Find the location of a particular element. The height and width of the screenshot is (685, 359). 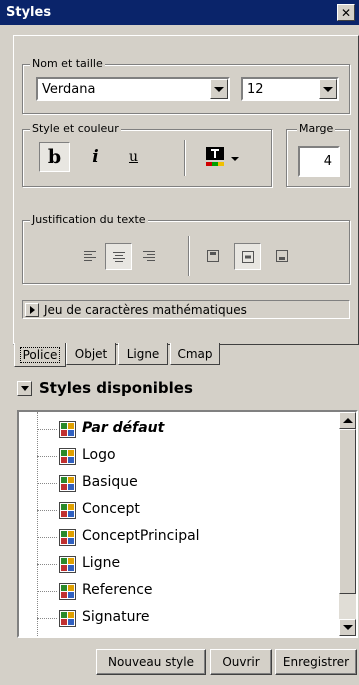

valign-bottom-button is located at coordinates (282, 256).